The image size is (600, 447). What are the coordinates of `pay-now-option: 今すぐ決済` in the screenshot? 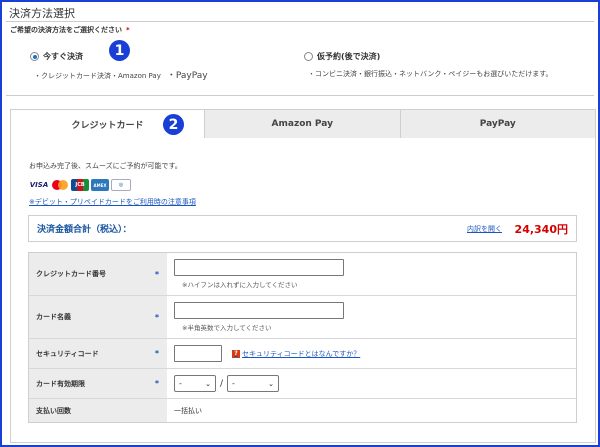 It's located at (56, 56).